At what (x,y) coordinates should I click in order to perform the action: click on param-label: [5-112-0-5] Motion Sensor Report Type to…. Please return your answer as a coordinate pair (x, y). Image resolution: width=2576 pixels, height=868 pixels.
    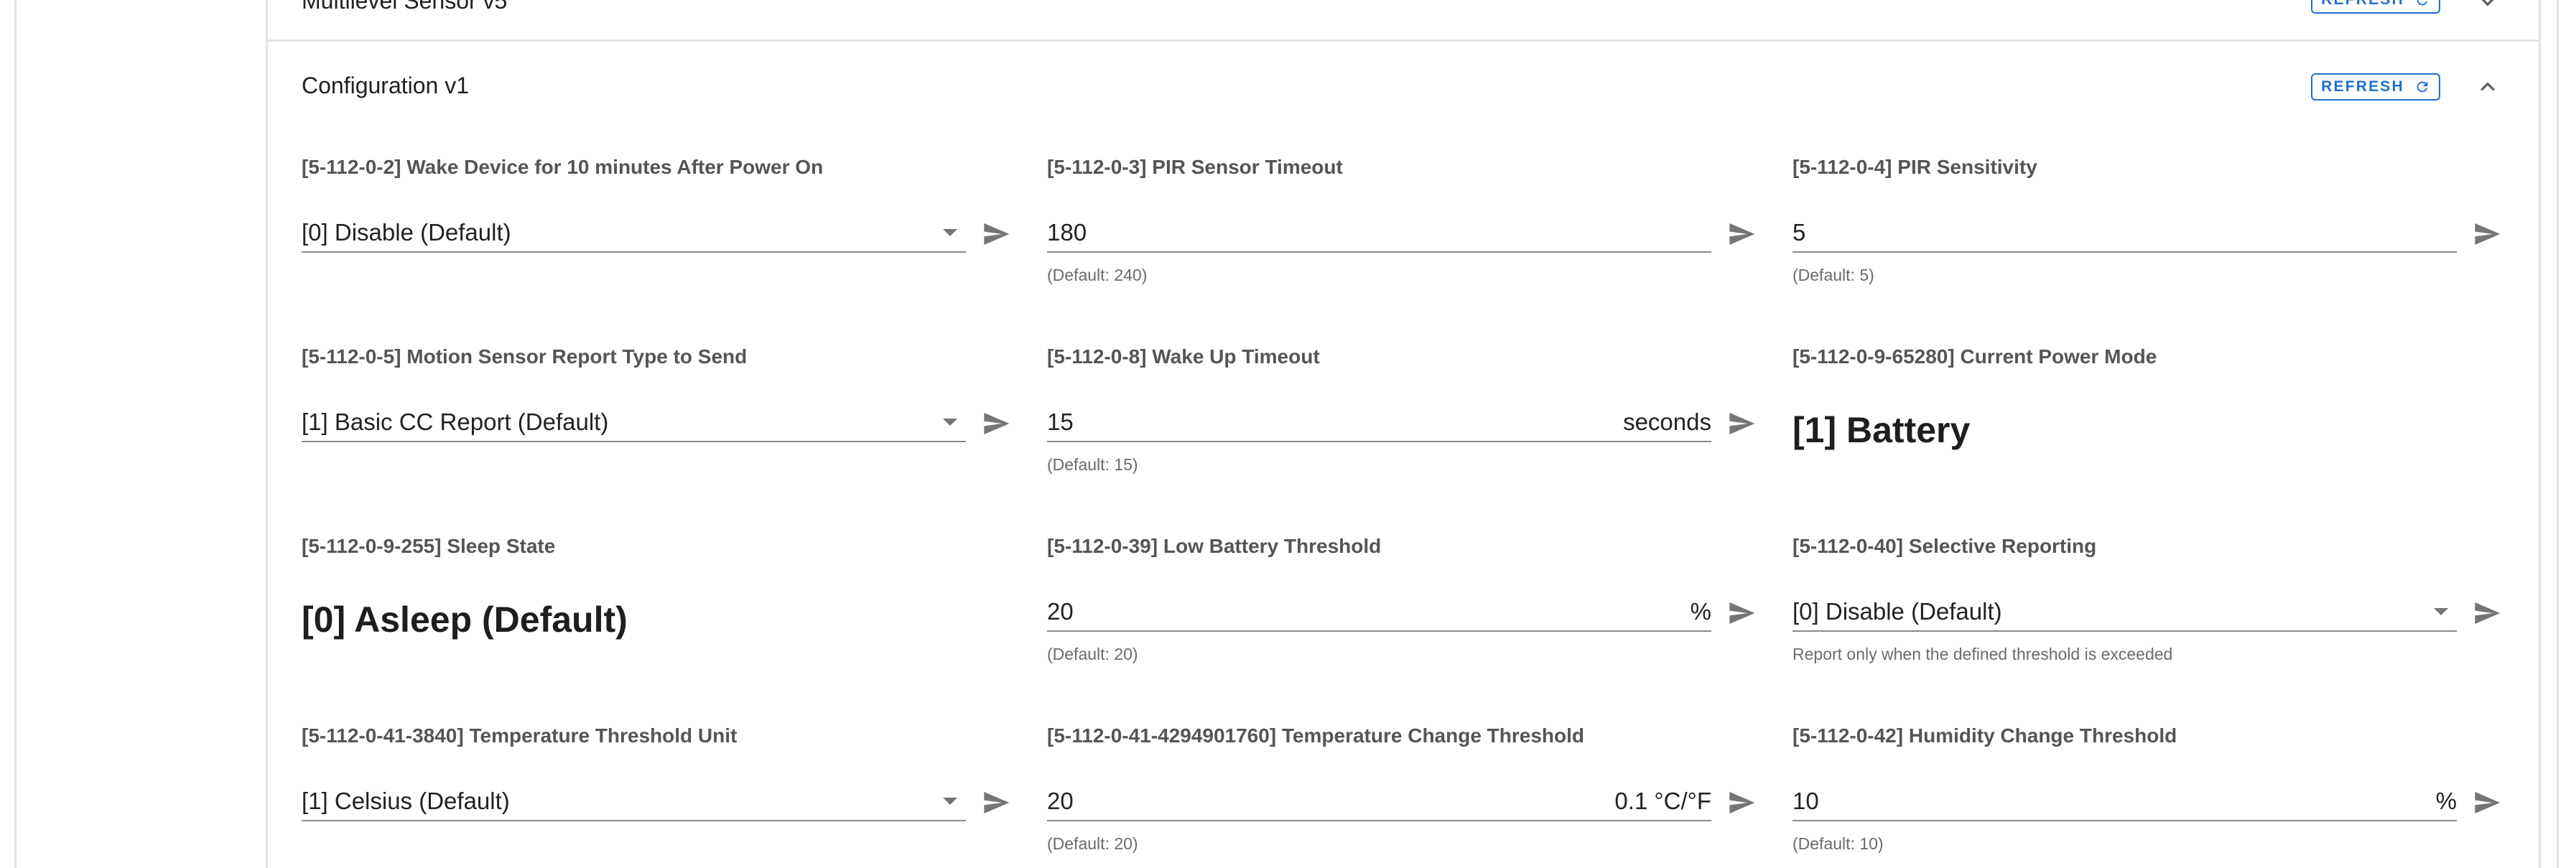
    Looking at the image, I should click on (525, 356).